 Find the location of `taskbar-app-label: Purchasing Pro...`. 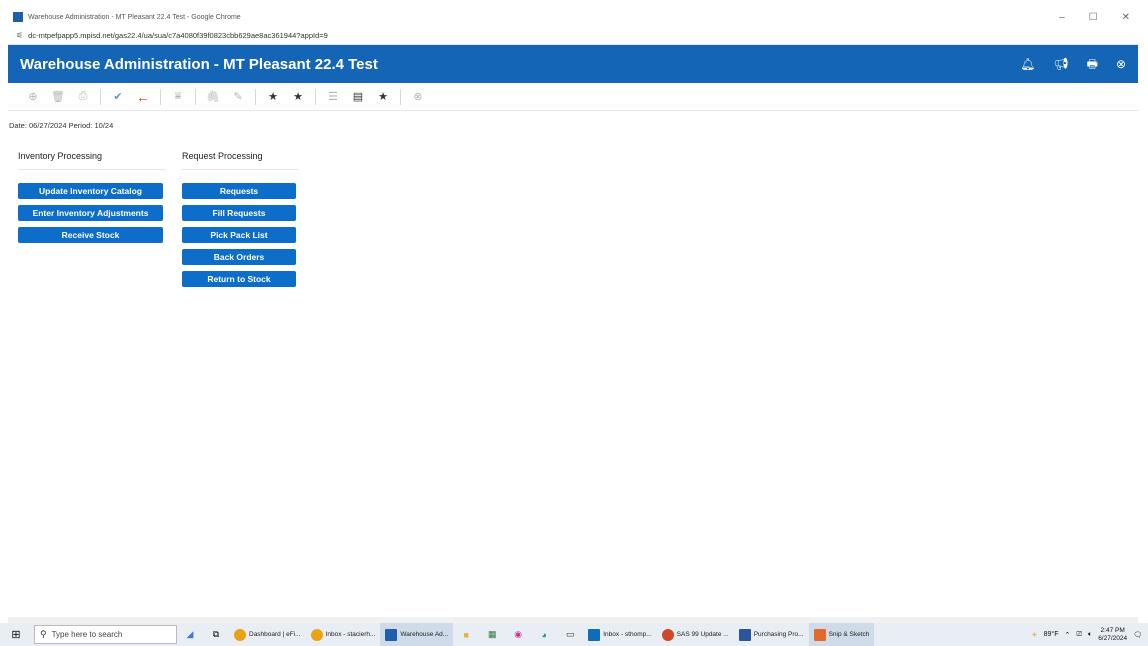

taskbar-app-label: Purchasing Pro... is located at coordinates (778, 634).